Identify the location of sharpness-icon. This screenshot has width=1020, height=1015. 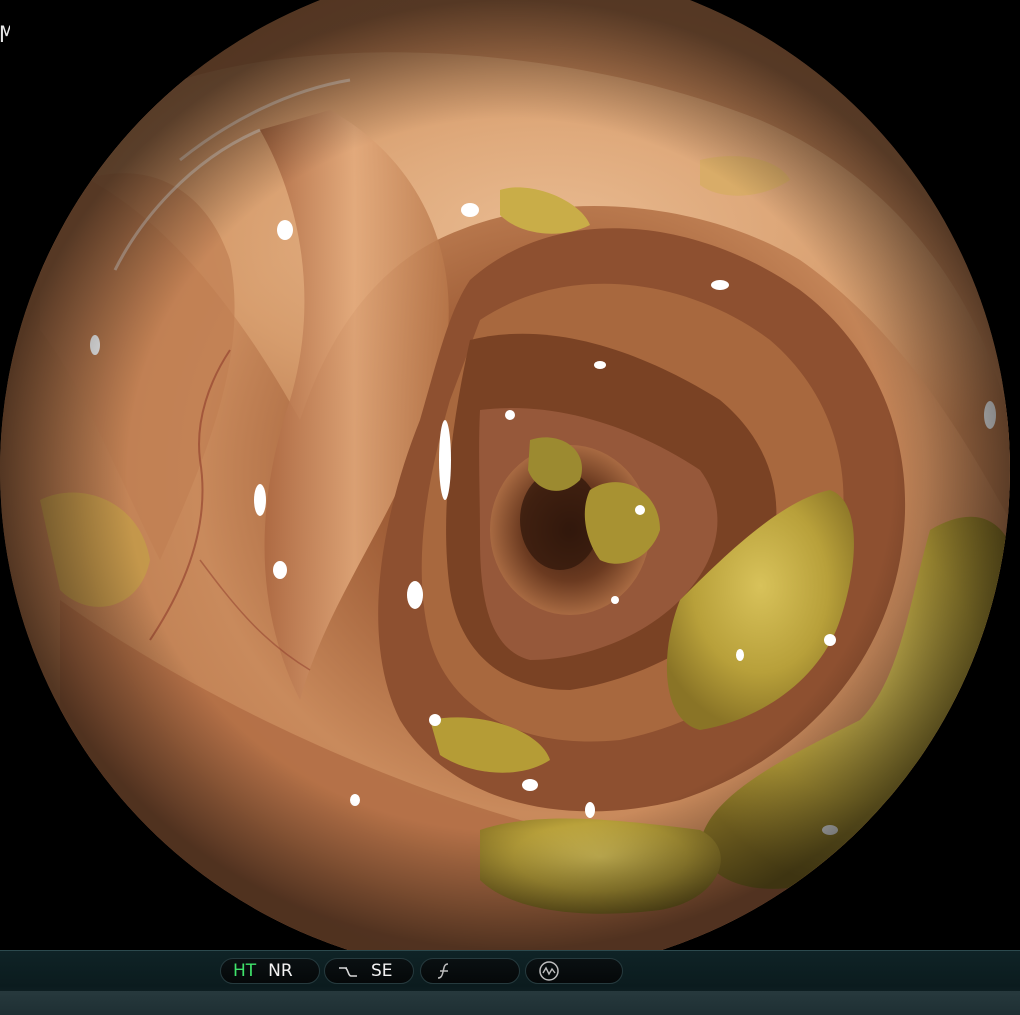
(444, 971).